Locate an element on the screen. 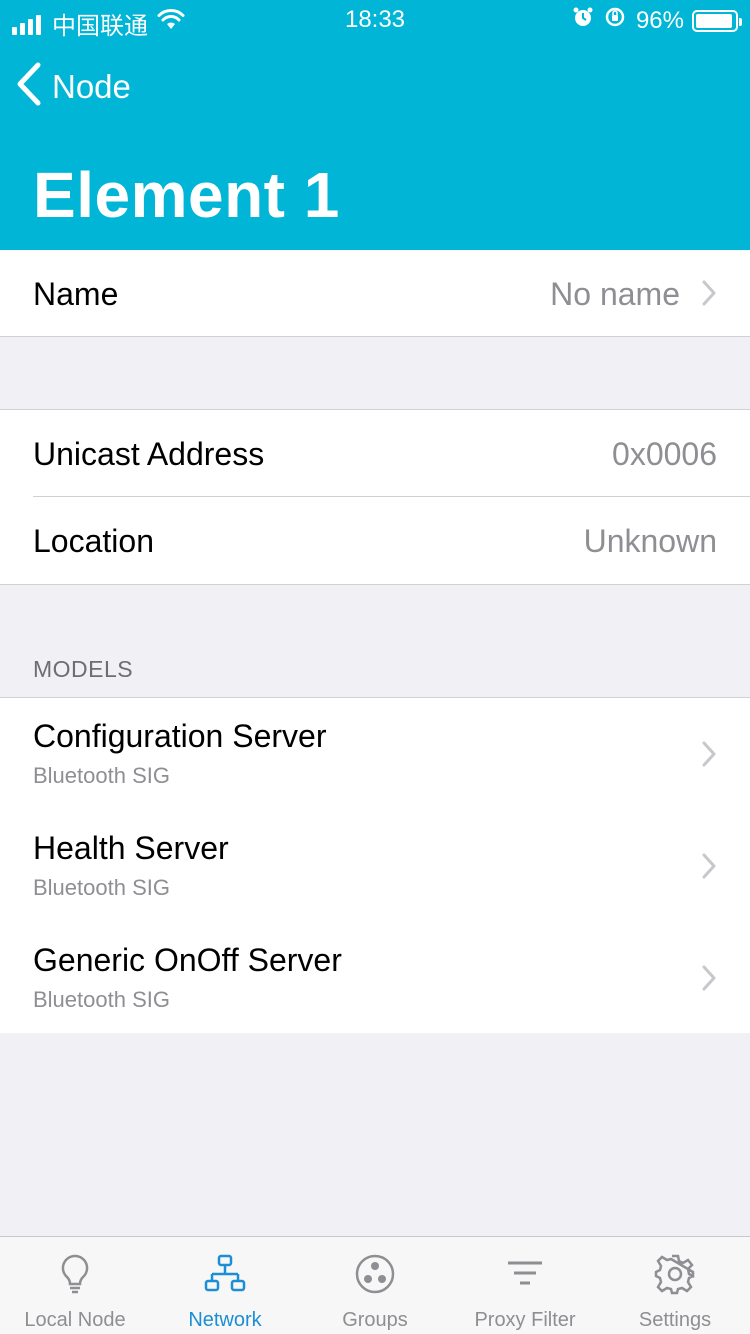 This screenshot has height=1334, width=750. name-group: Name No name is located at coordinates (375, 293).